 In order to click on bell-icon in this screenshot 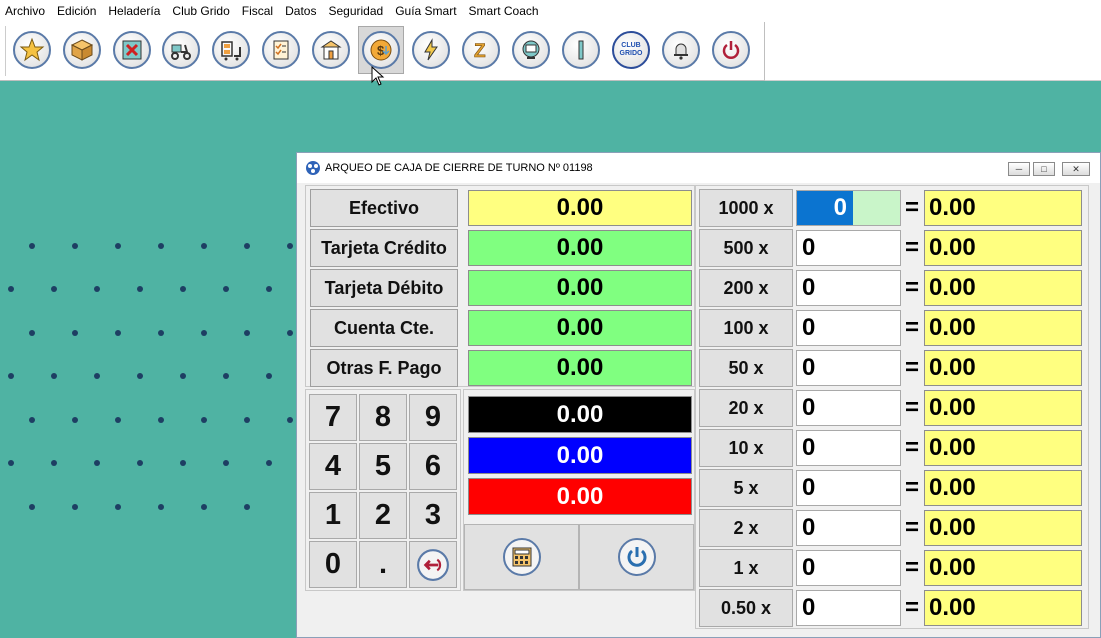, I will do `click(681, 51)`.